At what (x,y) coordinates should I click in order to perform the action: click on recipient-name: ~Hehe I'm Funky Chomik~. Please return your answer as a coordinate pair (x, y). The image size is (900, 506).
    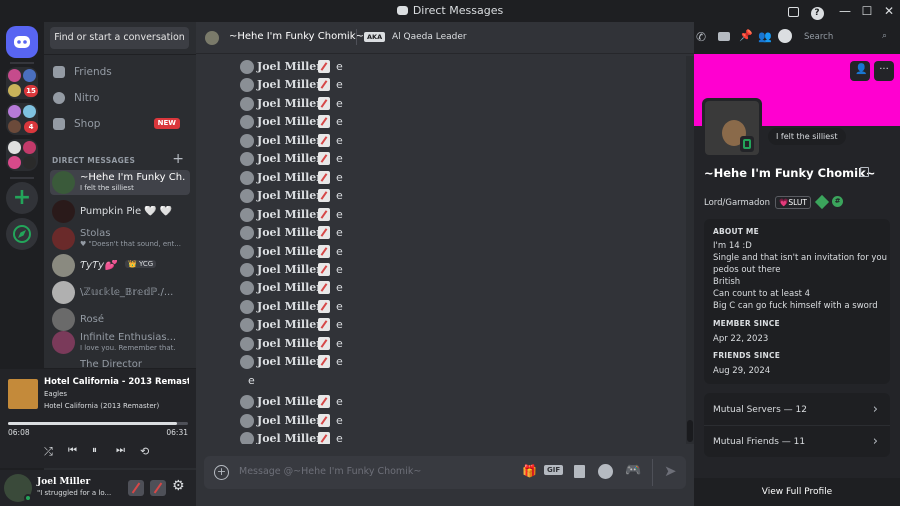
    Looking at the image, I should click on (296, 36).